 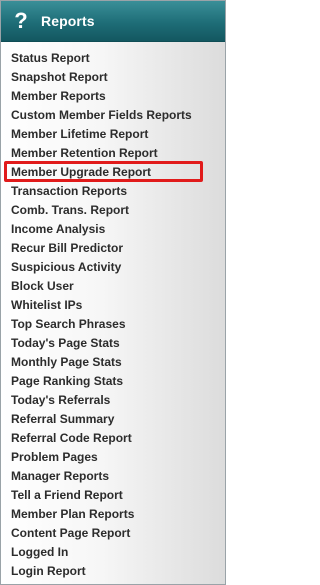 What do you see at coordinates (113, 400) in the screenshot?
I see `menu-item-todays-referrals: Today's Referrals` at bounding box center [113, 400].